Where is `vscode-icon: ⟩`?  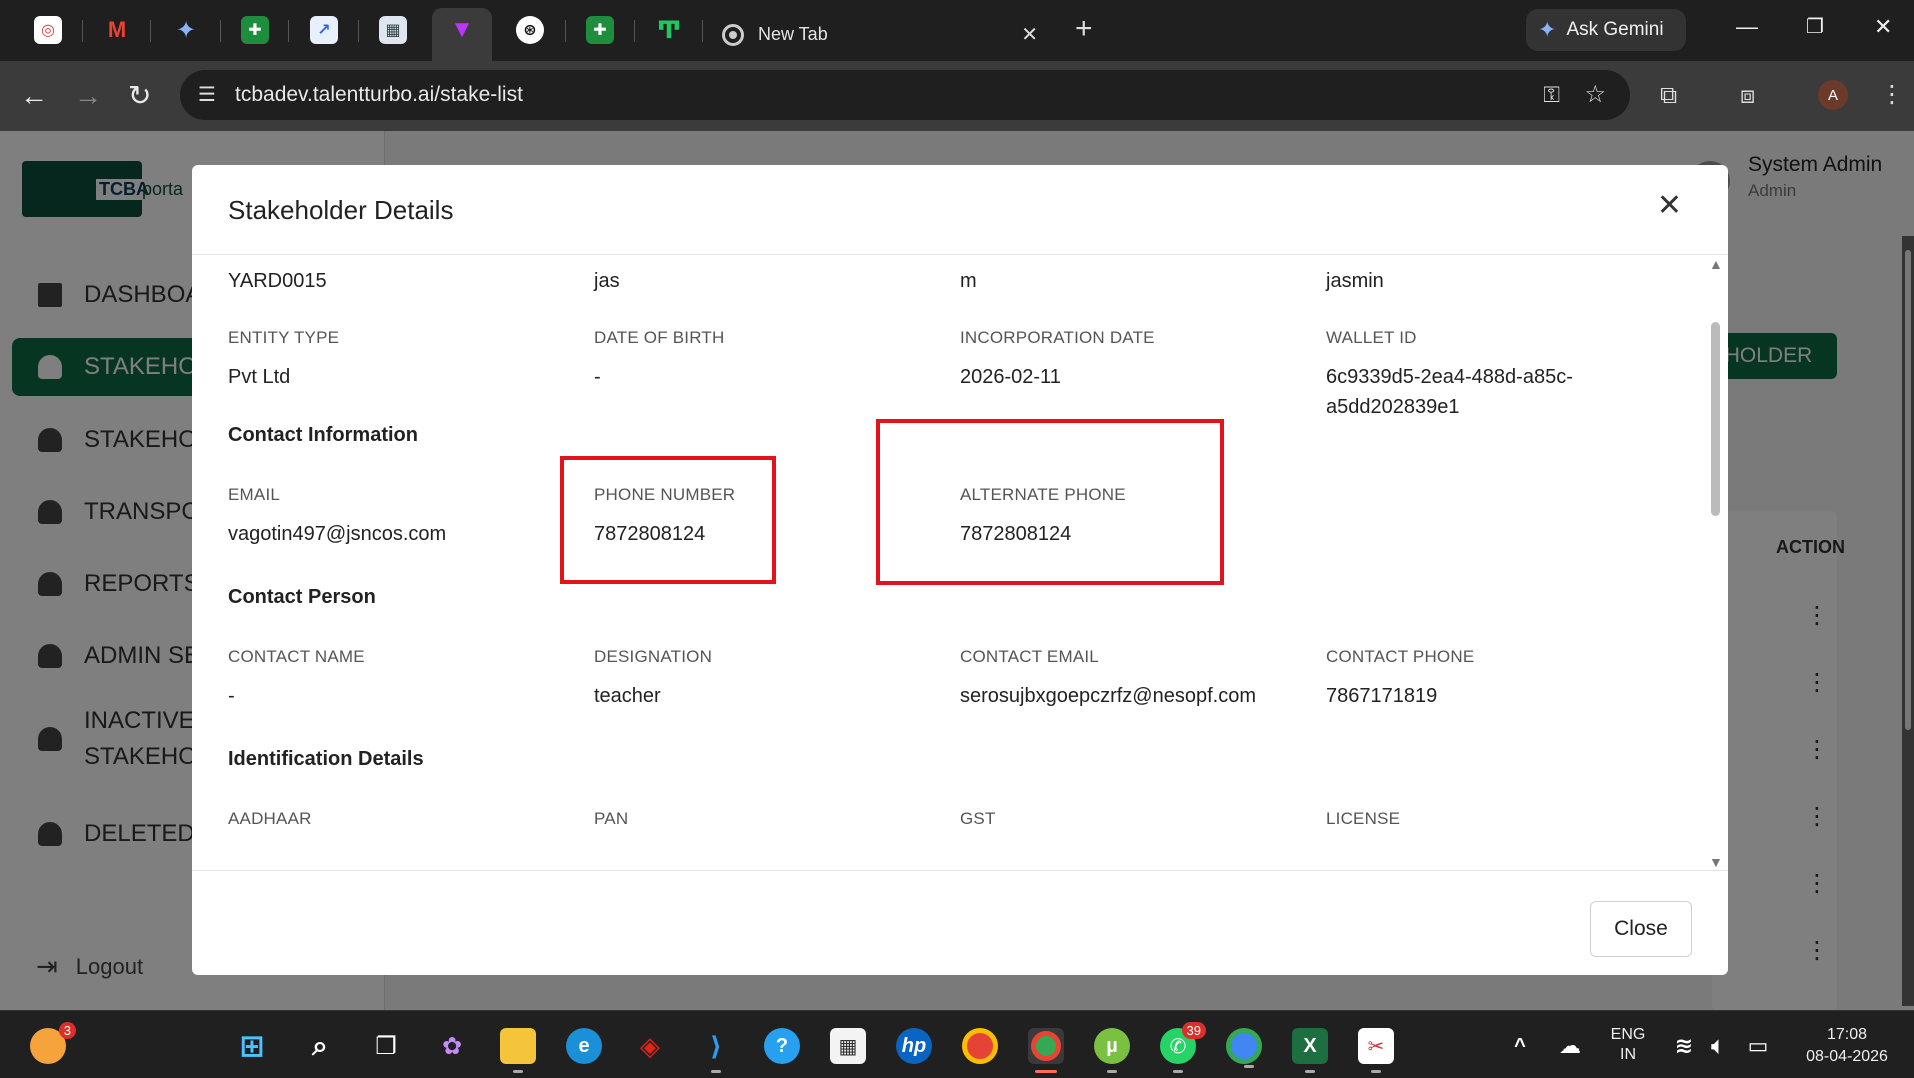
vscode-icon: ⟩ is located at coordinates (716, 1050).